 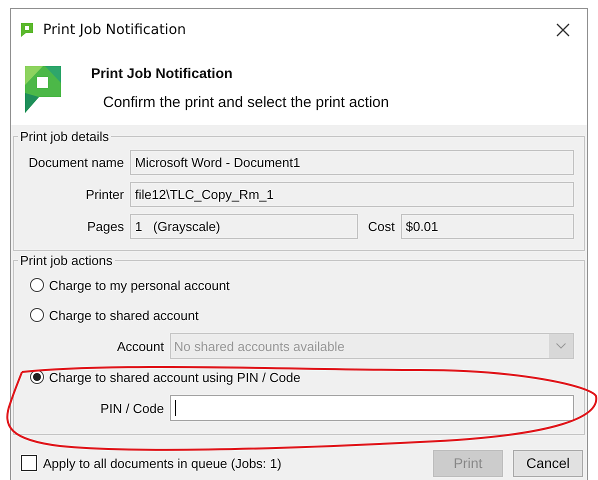 What do you see at coordinates (372, 408) in the screenshot?
I see `pin-input-field` at bounding box center [372, 408].